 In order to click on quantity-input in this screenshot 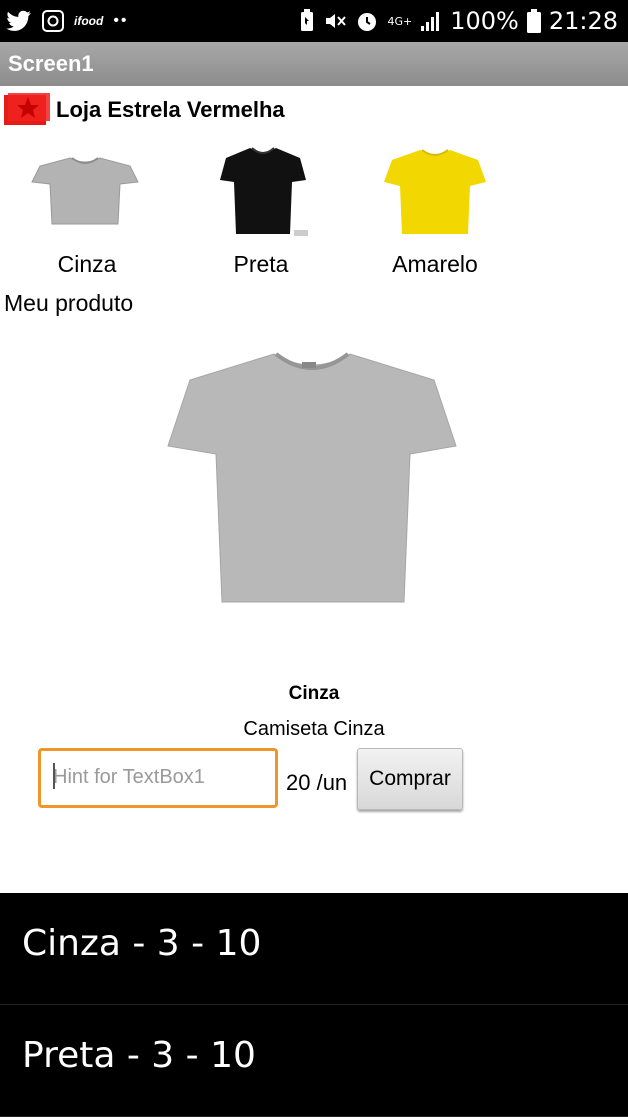, I will do `click(158, 777)`.